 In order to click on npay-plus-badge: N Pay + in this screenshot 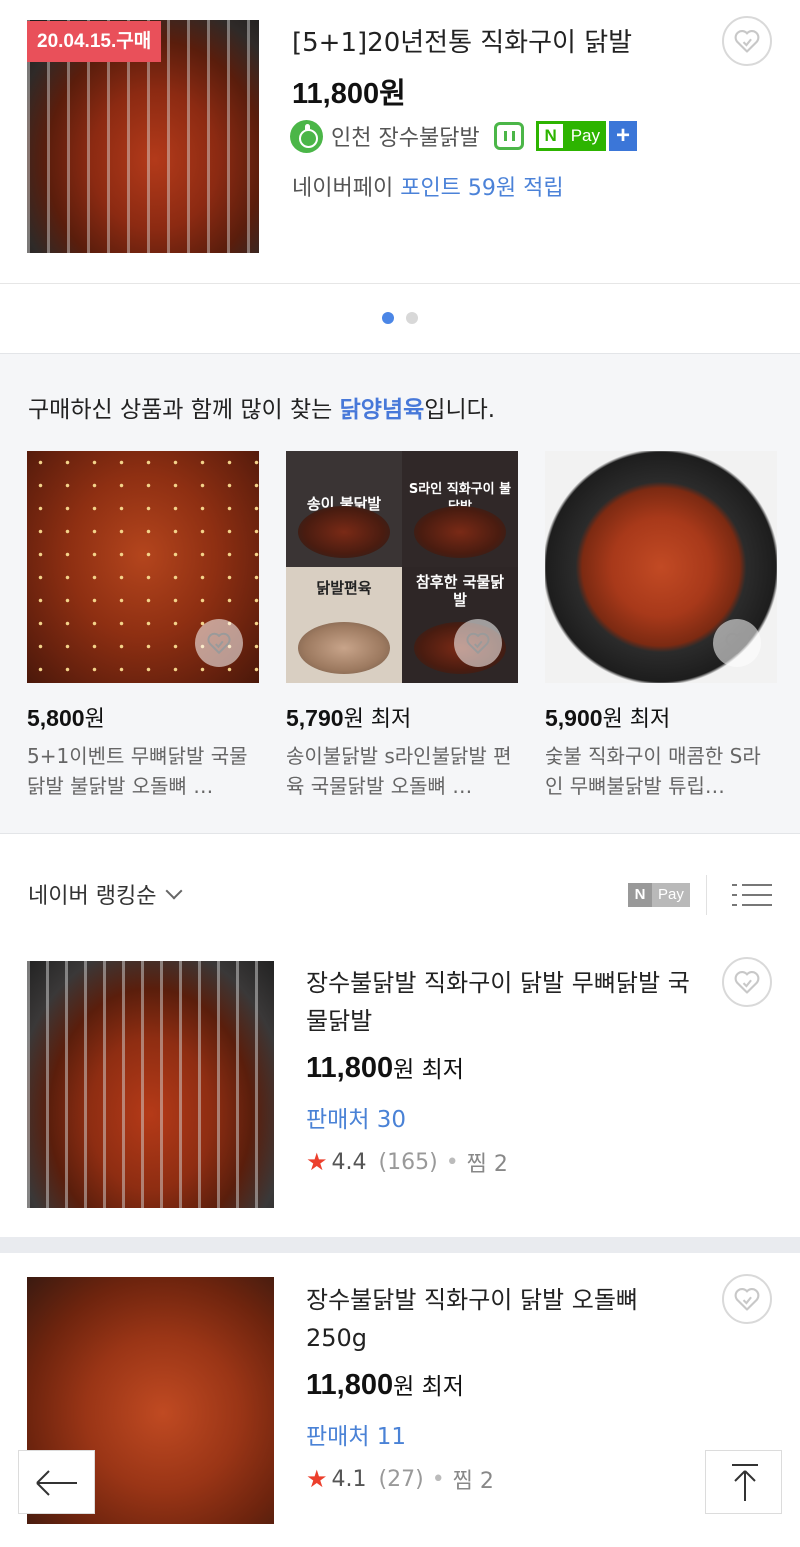, I will do `click(586, 136)`.